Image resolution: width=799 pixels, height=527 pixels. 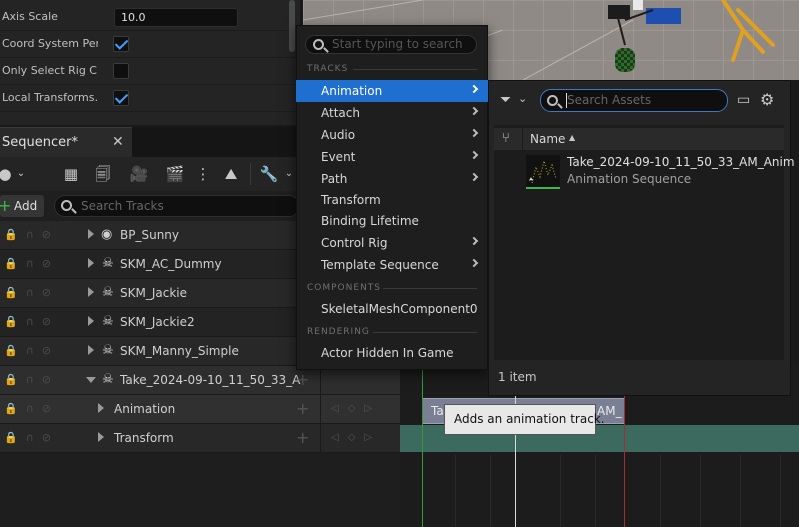 What do you see at coordinates (71, 174) in the screenshot?
I see `save-icon: ▦` at bounding box center [71, 174].